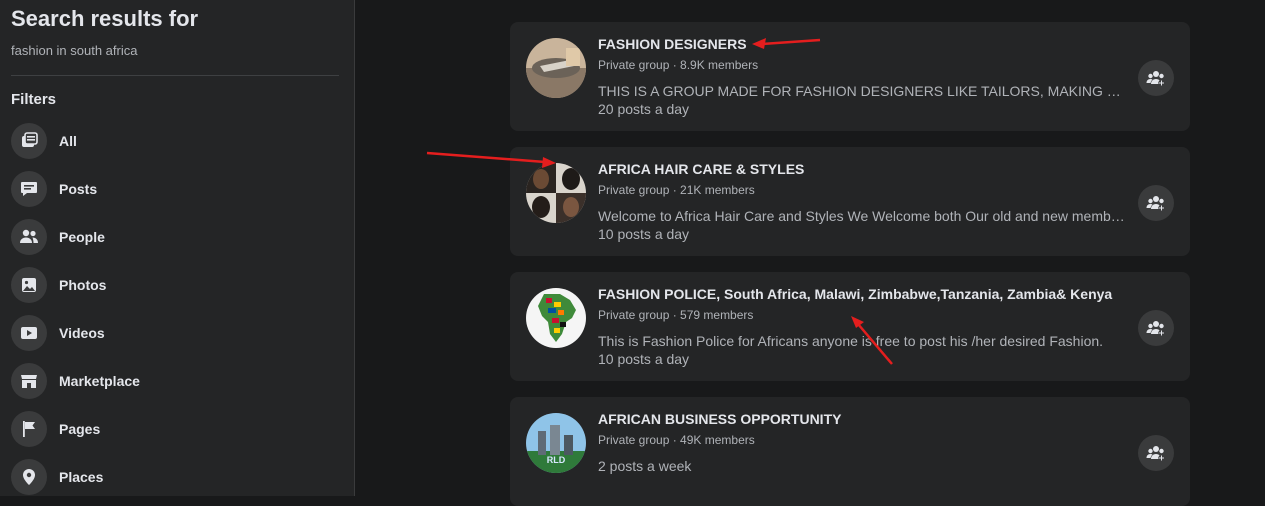  Describe the element at coordinates (176, 381) in the screenshot. I see `filter-marketplace: Marketplace` at that location.